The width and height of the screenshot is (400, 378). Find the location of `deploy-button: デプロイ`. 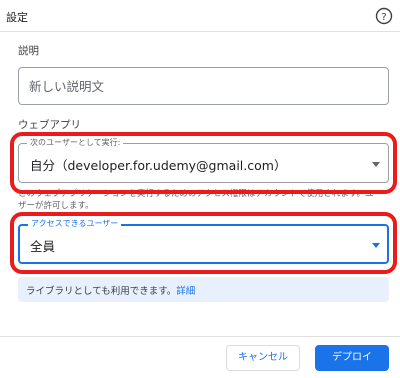

deploy-button: デプロイ is located at coordinates (352, 358).